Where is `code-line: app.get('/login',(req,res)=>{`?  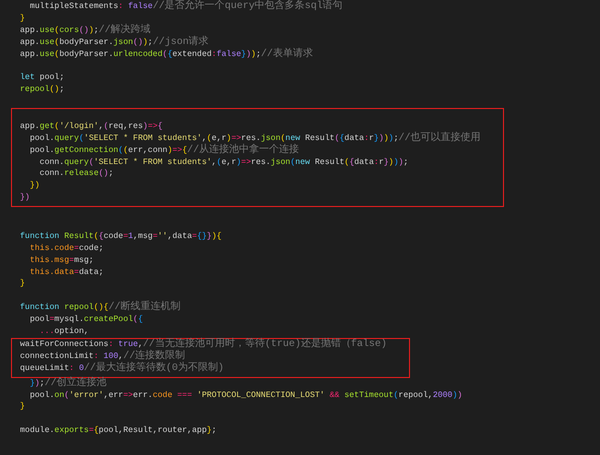 code-line: app.get('/login',(req,res)=>{ is located at coordinates (91, 126).